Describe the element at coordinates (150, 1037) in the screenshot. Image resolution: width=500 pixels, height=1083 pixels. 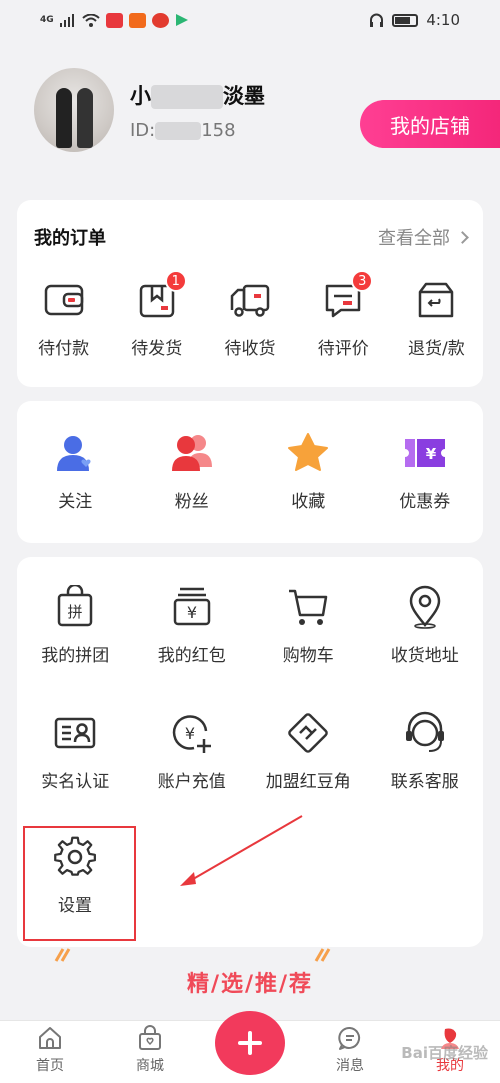
I see `shop-bag-icon` at that location.